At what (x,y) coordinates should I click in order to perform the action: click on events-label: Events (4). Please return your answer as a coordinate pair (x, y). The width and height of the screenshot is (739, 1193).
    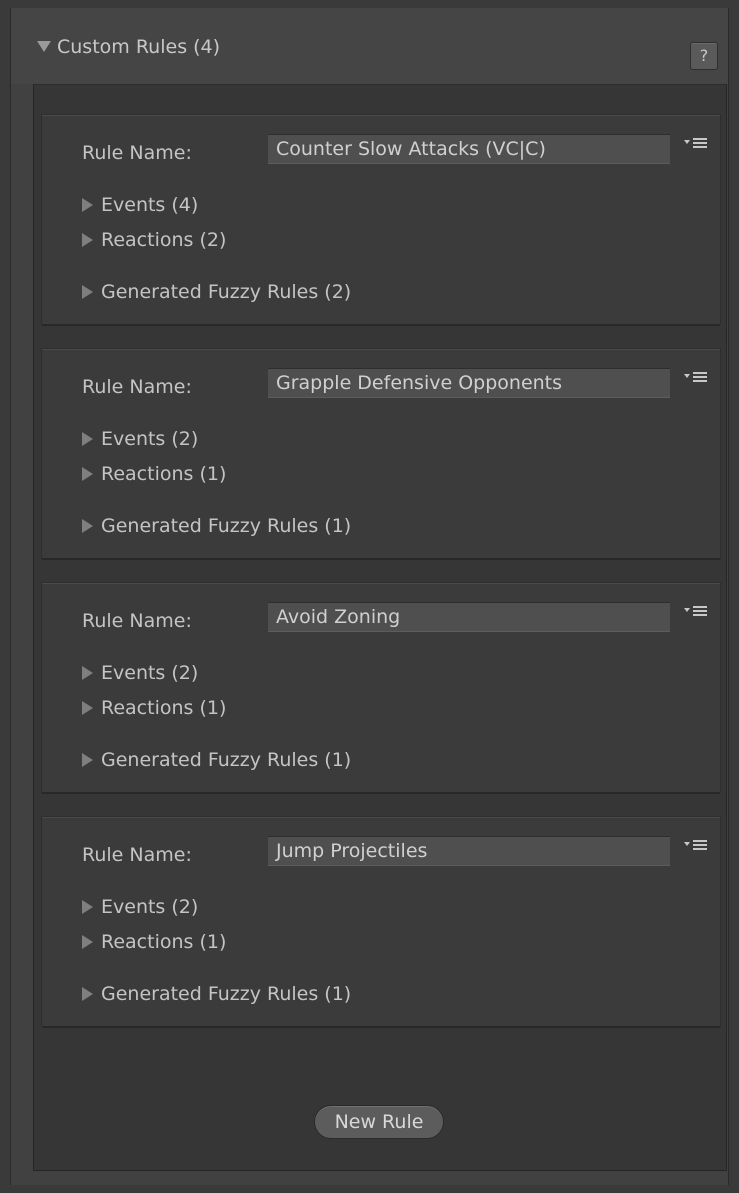
    Looking at the image, I should click on (150, 205).